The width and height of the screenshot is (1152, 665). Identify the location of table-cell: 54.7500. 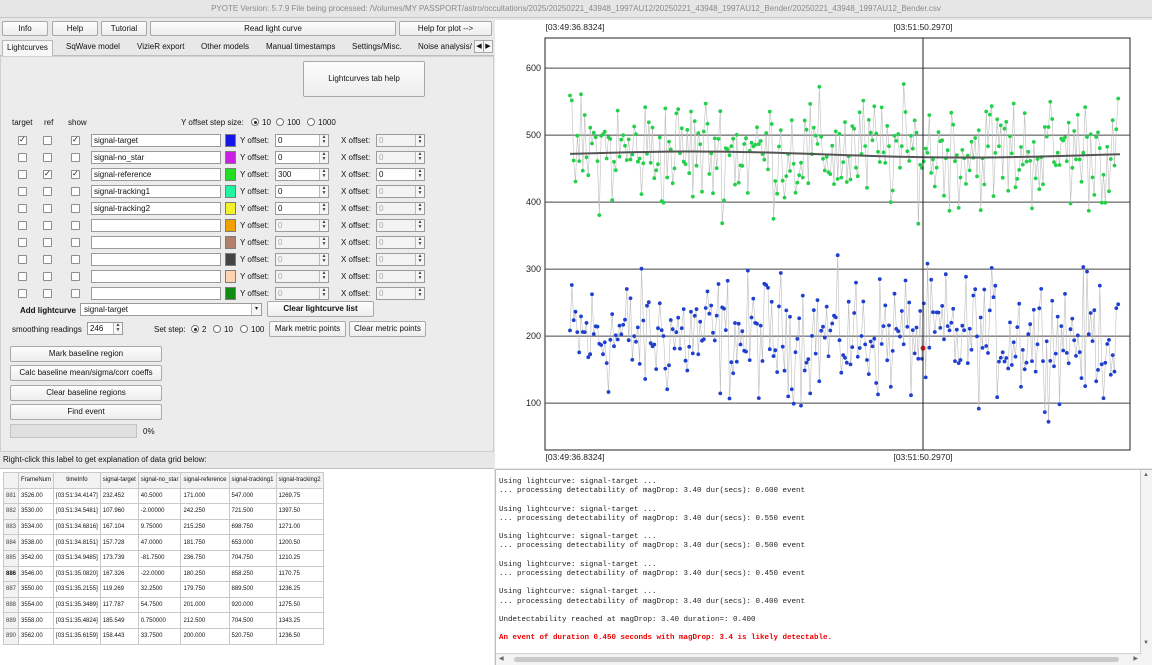
(159, 605).